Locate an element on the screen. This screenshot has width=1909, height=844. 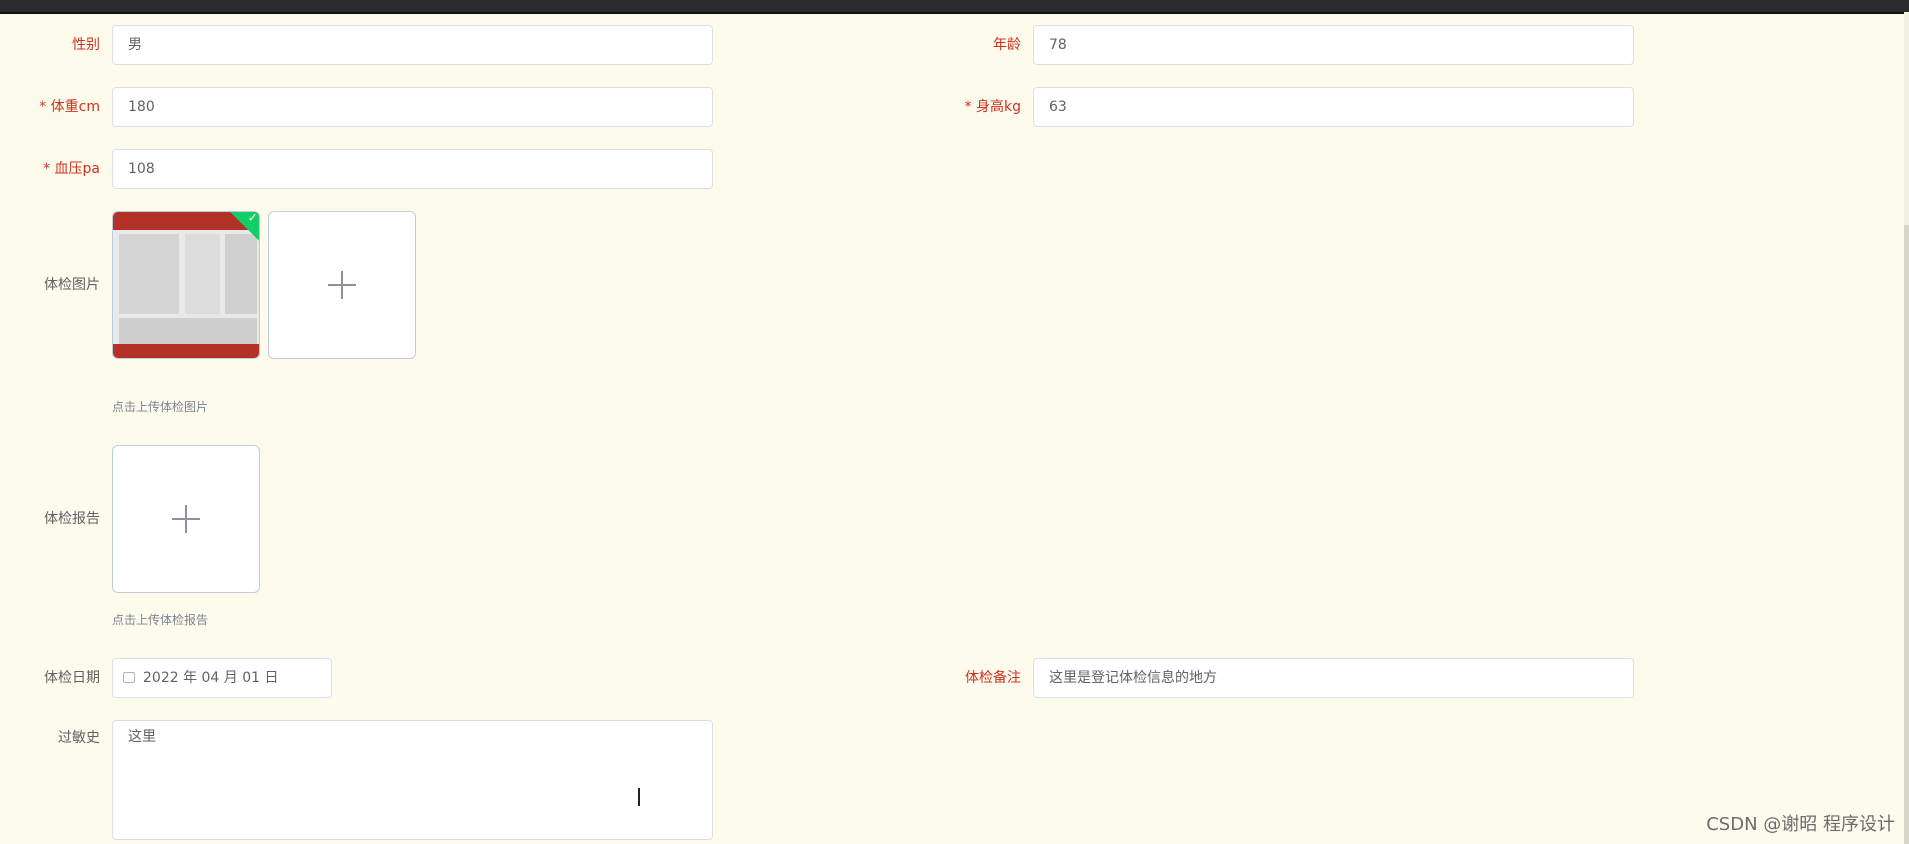
exam-image-thumbnail: ✓ is located at coordinates (186, 285).